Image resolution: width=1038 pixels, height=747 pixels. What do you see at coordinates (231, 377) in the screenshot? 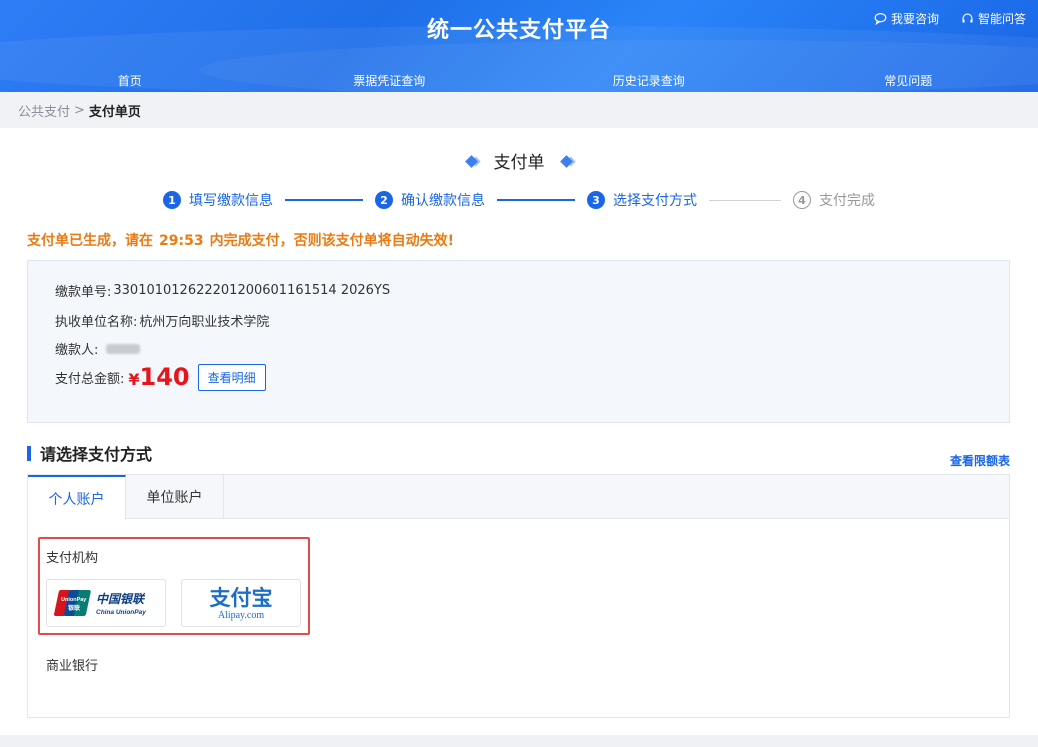
I see `view-detail-button: 查看明细` at bounding box center [231, 377].